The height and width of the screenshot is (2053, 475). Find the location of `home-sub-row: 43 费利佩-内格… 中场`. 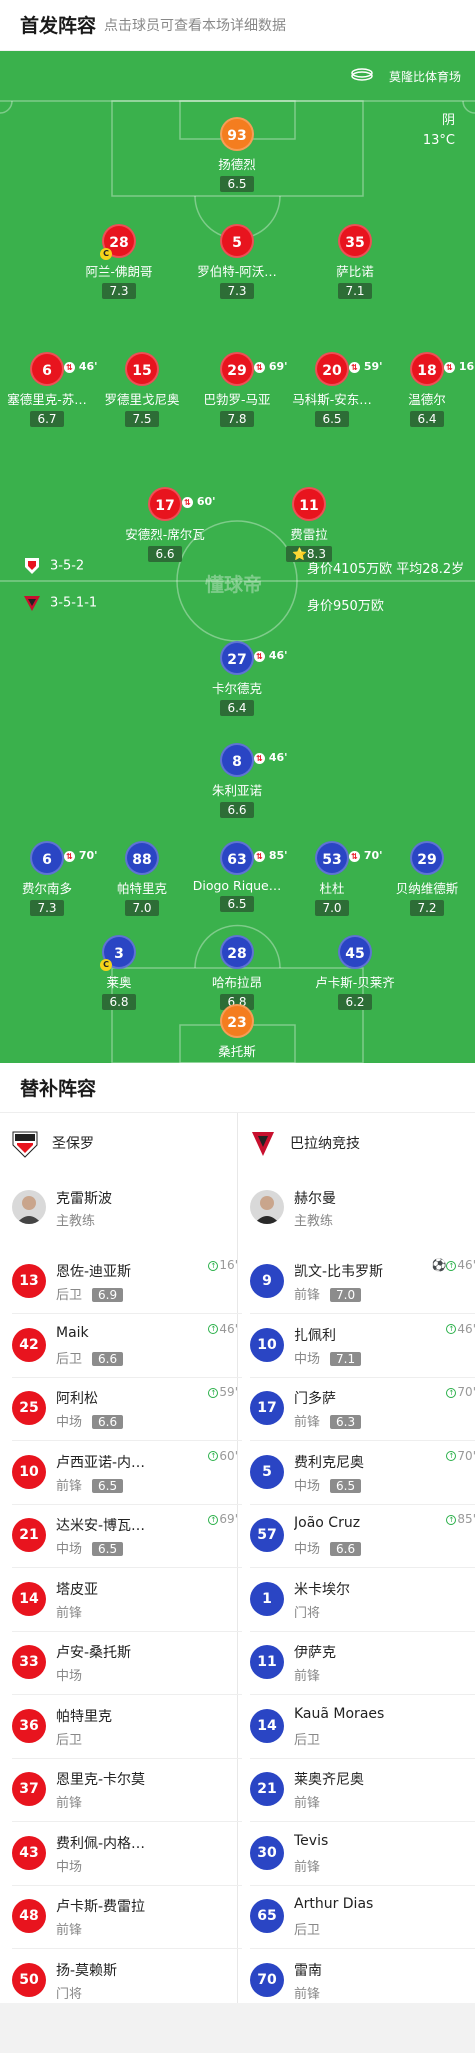

home-sub-row: 43 费利佩-内格… 中场 is located at coordinates (127, 1854).